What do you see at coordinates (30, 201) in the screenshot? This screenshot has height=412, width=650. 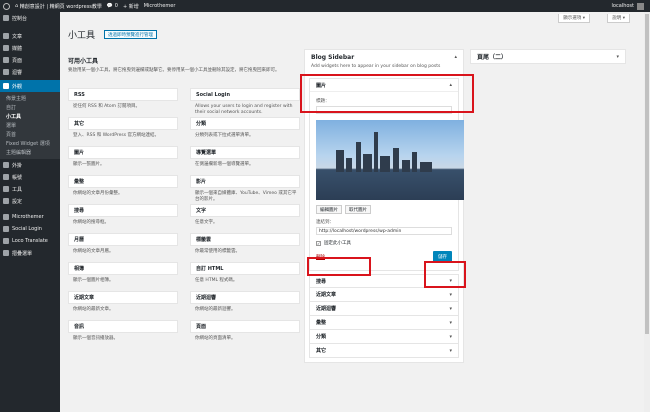 I see `menu-item: 設定` at bounding box center [30, 201].